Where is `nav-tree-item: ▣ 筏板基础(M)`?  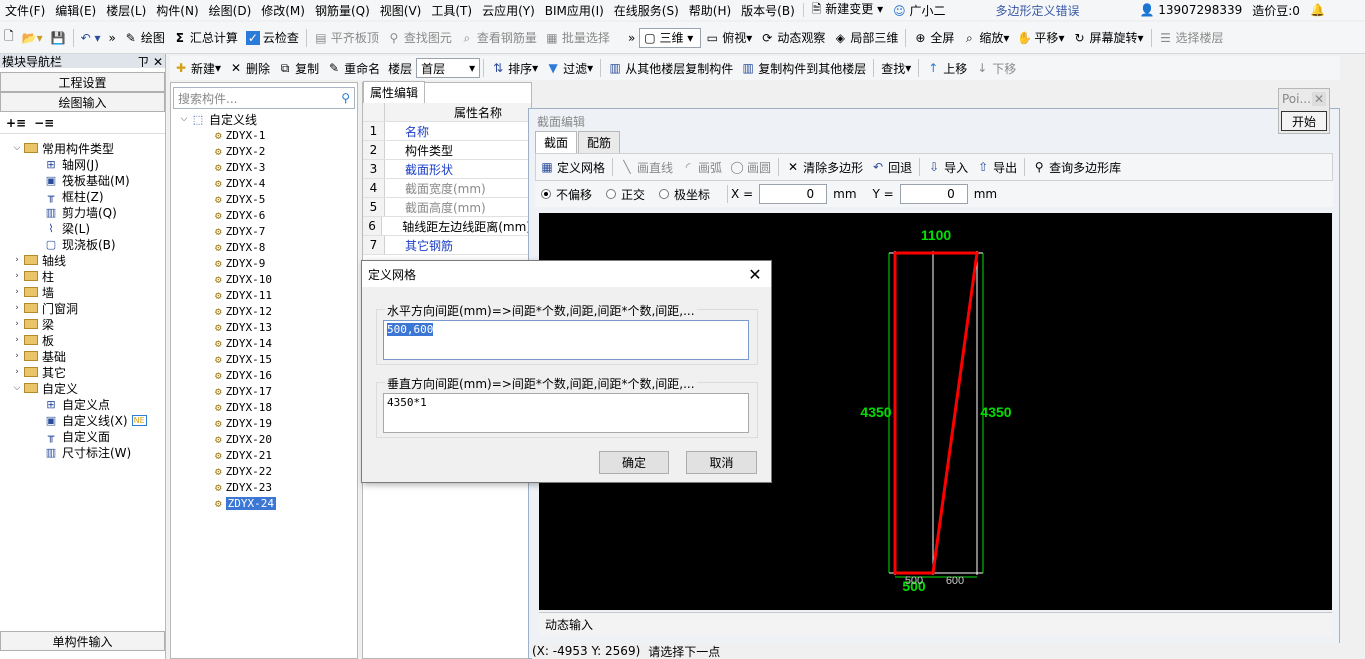 nav-tree-item: ▣ 筏板基础(M) is located at coordinates (82, 180).